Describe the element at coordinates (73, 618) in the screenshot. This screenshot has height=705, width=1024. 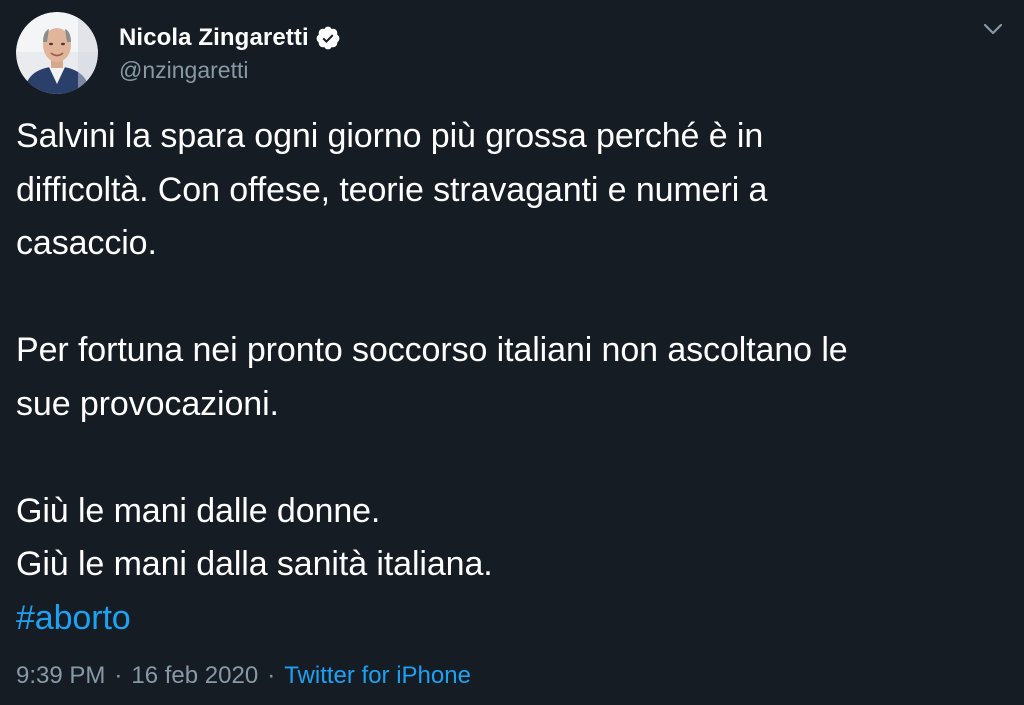
I see `hashtag-link: #aborto` at that location.